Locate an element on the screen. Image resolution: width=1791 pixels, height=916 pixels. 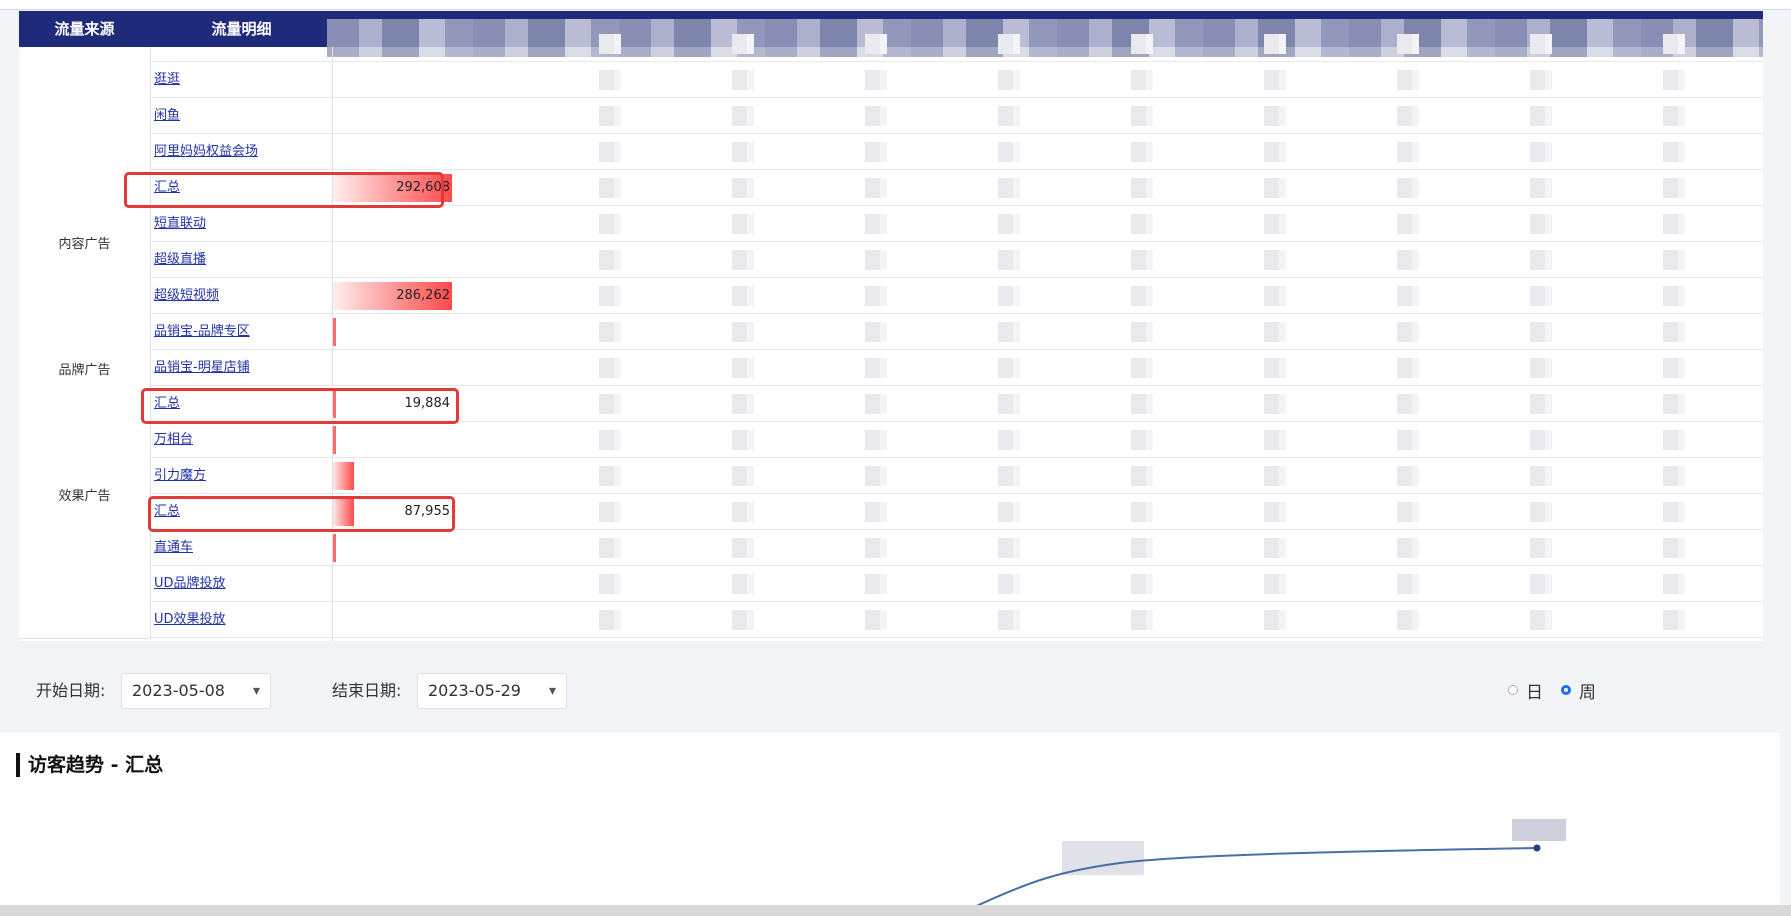
table-row: 逛逛 is located at coordinates (891, 80).